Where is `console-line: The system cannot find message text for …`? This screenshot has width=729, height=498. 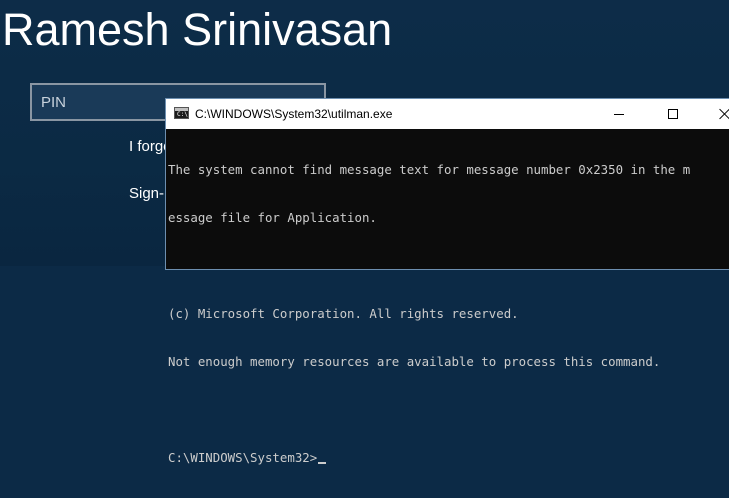 console-line: The system cannot find message text for … is located at coordinates (429, 169).